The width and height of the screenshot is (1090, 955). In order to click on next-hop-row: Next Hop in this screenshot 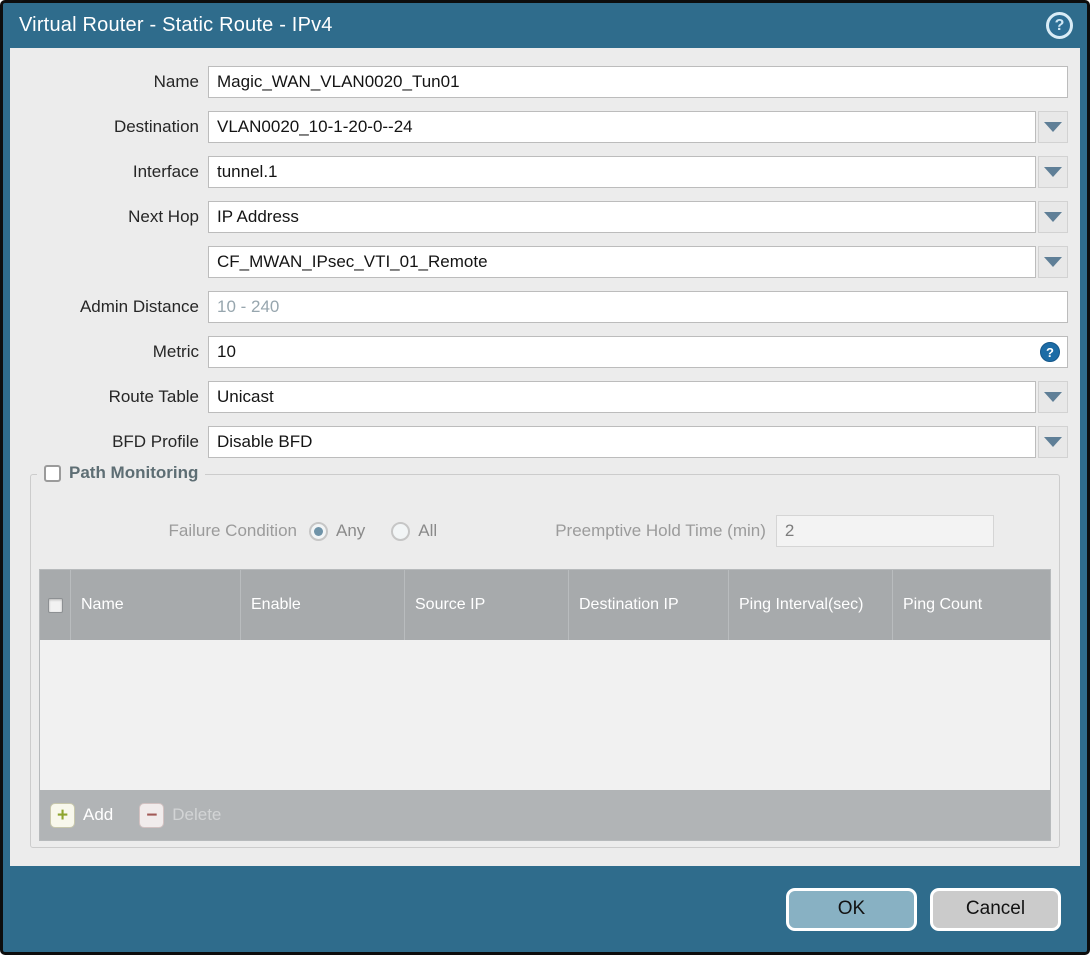, I will do `click(539, 217)`.